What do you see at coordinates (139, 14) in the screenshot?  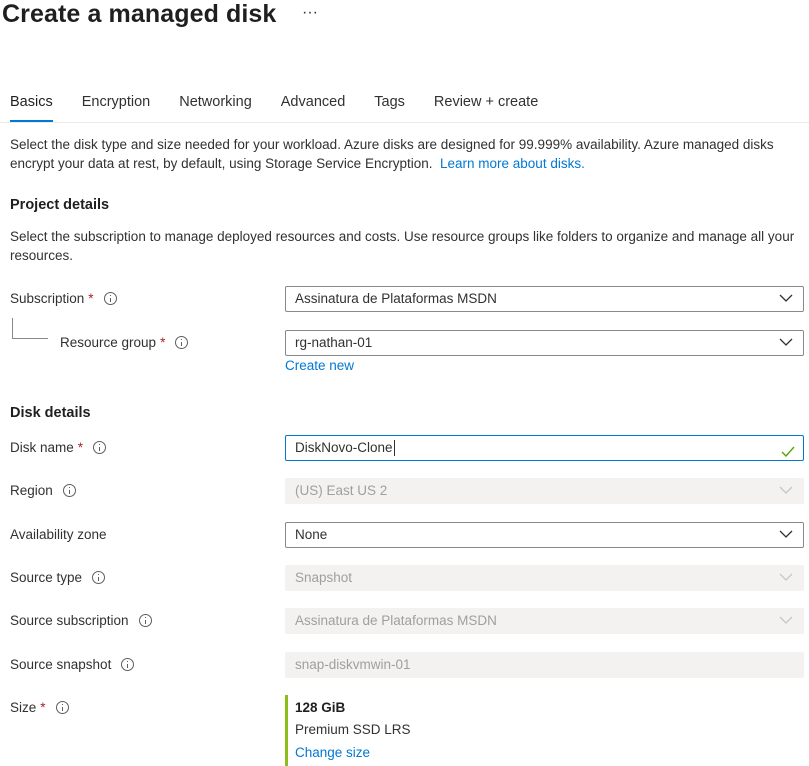 I see `page-title: Create a managed disk` at bounding box center [139, 14].